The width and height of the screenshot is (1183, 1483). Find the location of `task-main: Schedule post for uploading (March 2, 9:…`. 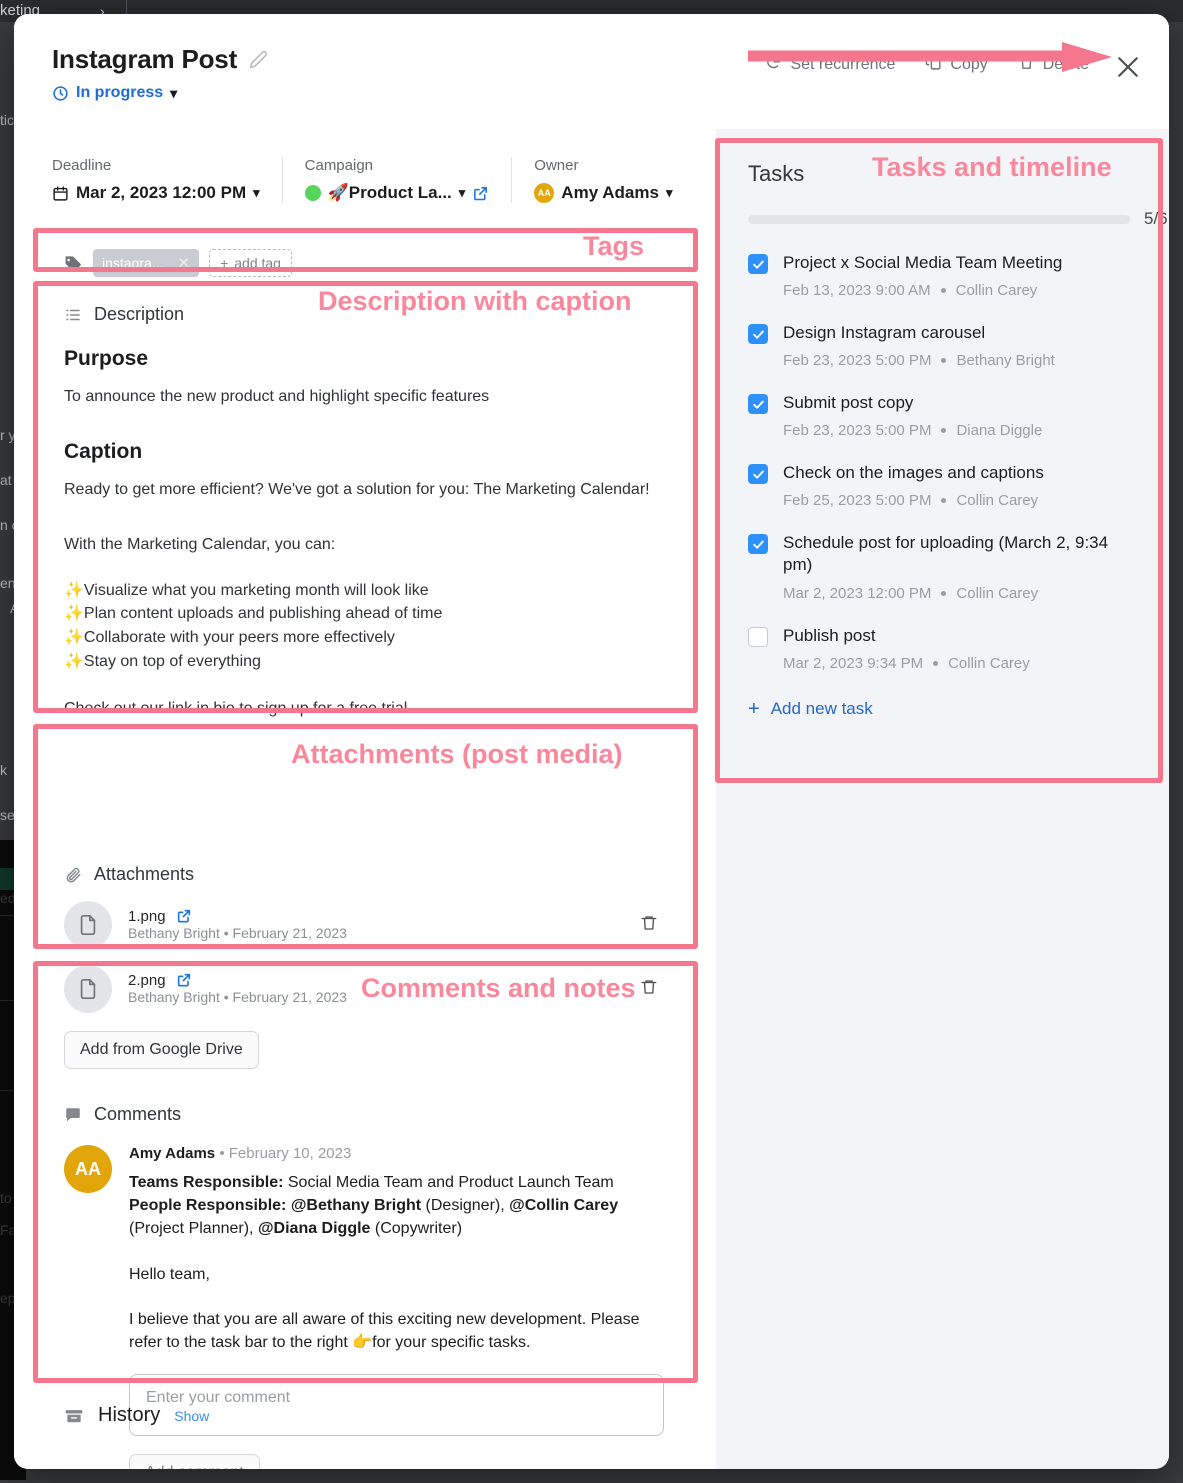

task-main: Schedule post for uploading (March 2, 9:… is located at coordinates (959, 566).